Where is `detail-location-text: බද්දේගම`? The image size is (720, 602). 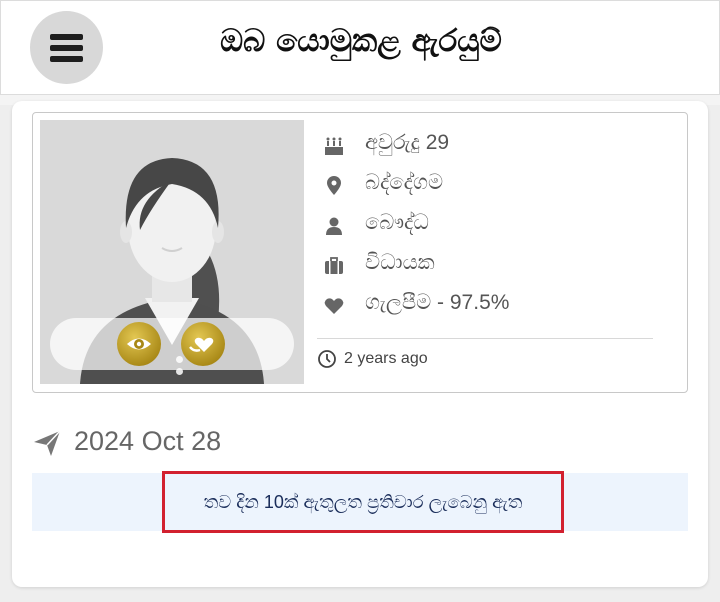
detail-location-text: බද්දේගම is located at coordinates (404, 182).